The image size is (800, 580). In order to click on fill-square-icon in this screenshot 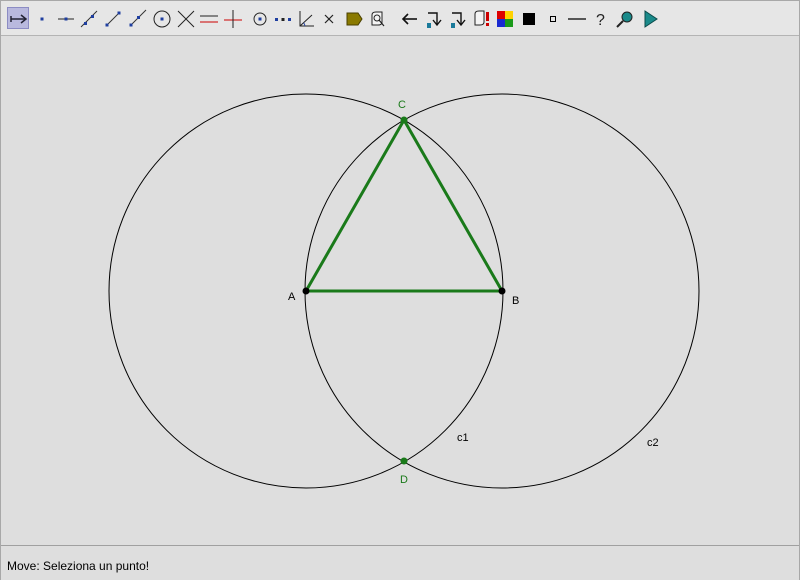, I will do `click(529, 19)`.